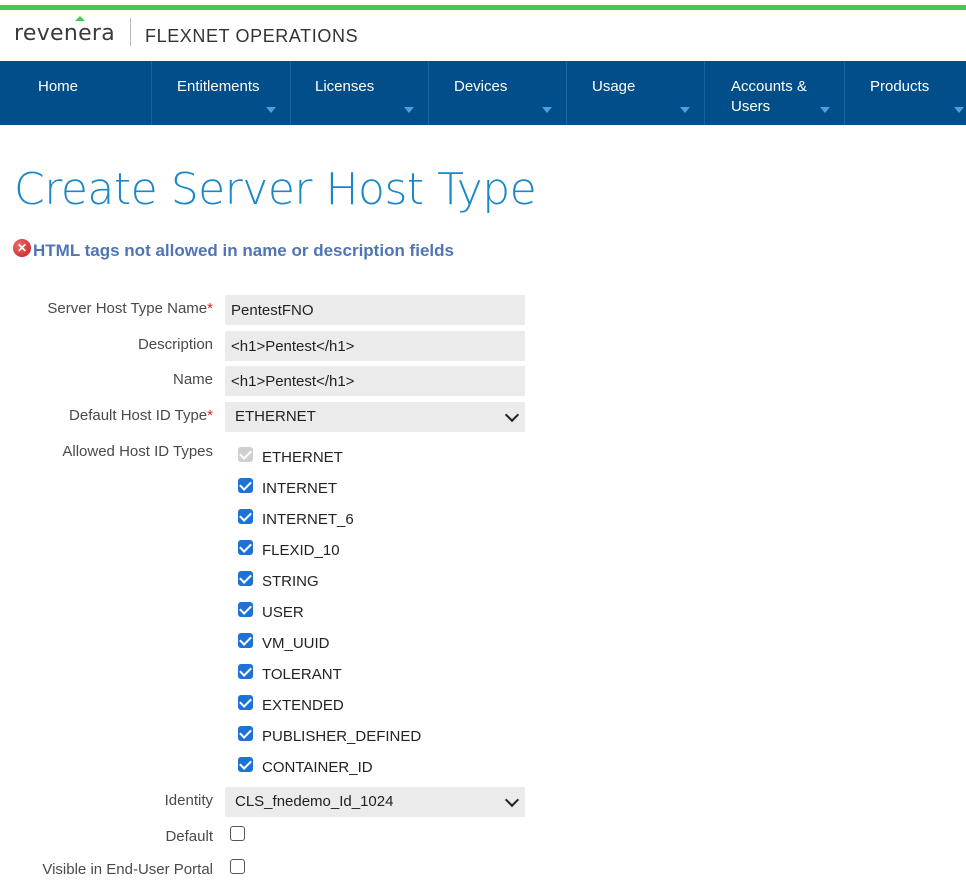  What do you see at coordinates (302, 674) in the screenshot?
I see `checkbox-label-tolerant: TOLERANT` at bounding box center [302, 674].